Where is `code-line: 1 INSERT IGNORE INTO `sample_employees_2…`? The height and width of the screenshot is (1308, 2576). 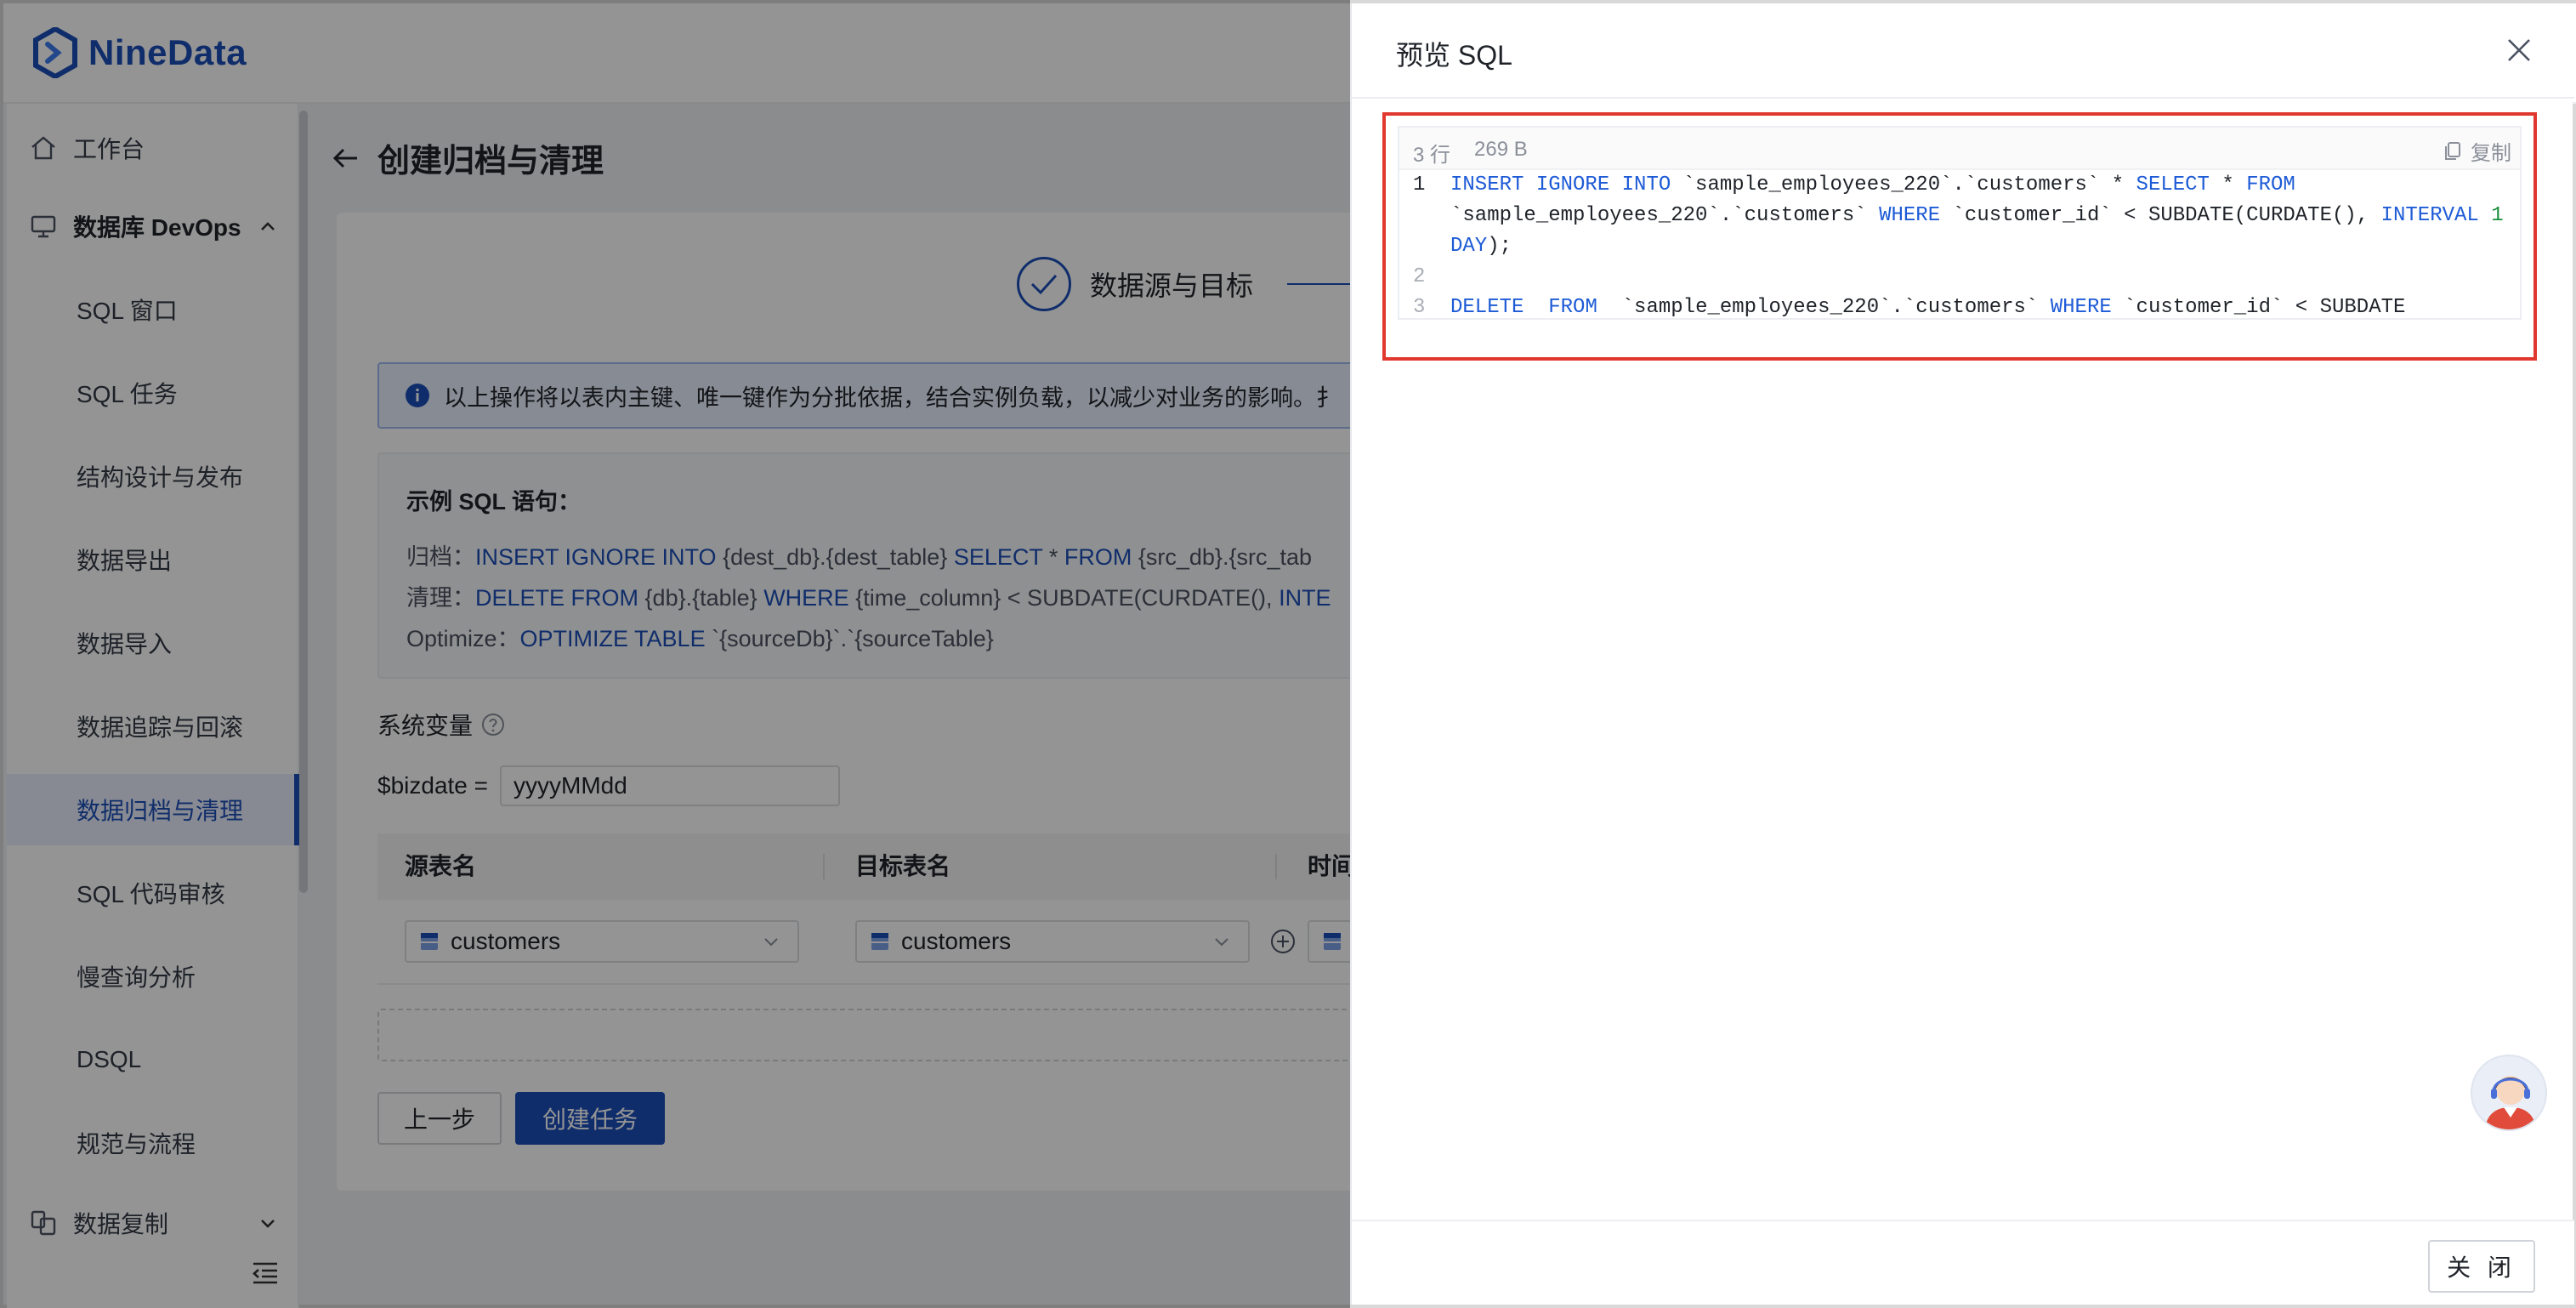
code-line: 1 INSERT IGNORE INTO `sample_employees_2… is located at coordinates (1960, 216).